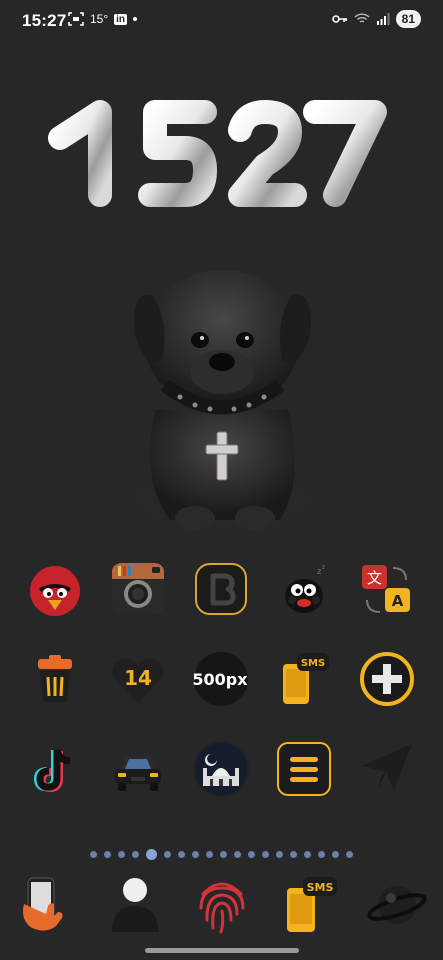  I want to click on blogger-icon, so click(221, 589).